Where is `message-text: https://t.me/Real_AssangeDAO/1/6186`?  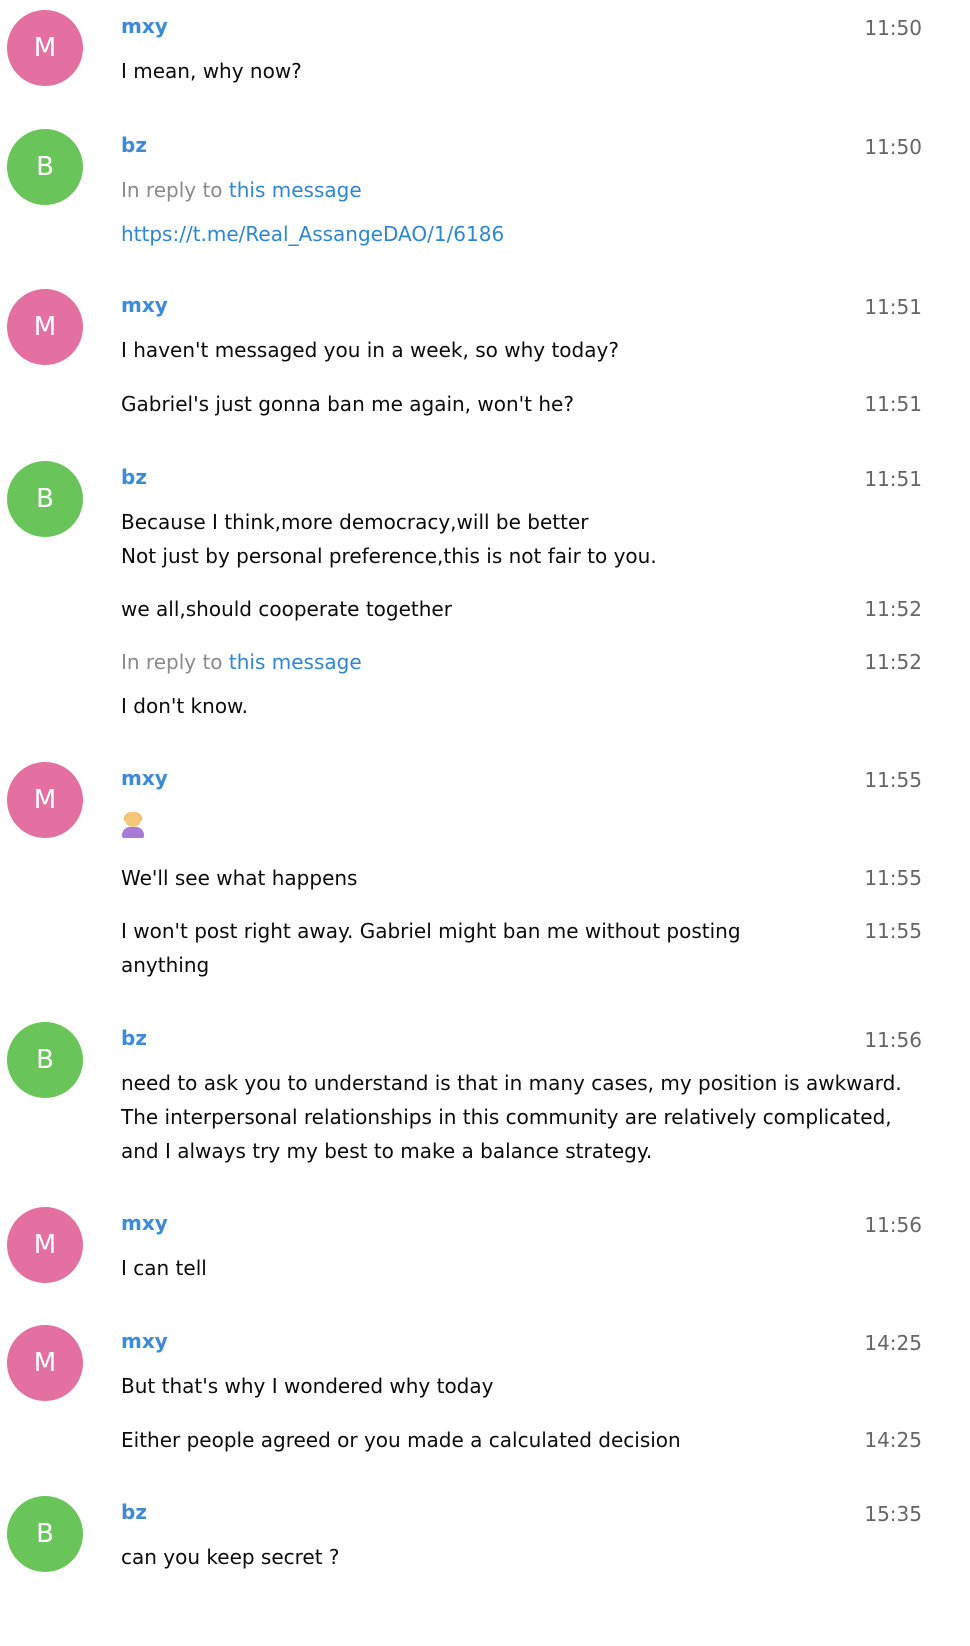
message-text: https://t.me/Real_AssangeDAO/1/6186 is located at coordinates (521, 234).